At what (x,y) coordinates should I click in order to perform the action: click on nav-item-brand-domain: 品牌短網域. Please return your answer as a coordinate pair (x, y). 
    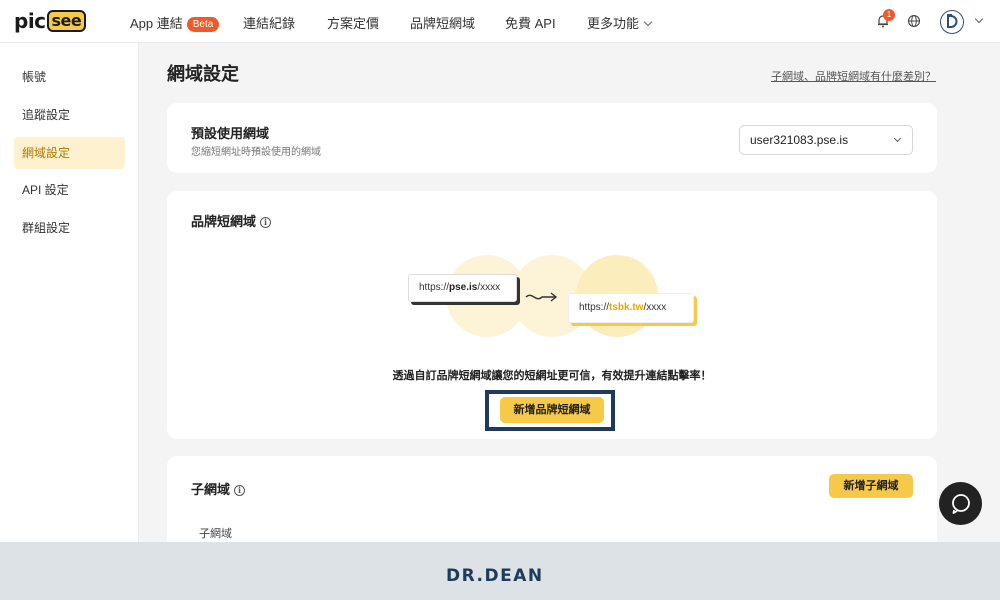
    Looking at the image, I should click on (442, 22).